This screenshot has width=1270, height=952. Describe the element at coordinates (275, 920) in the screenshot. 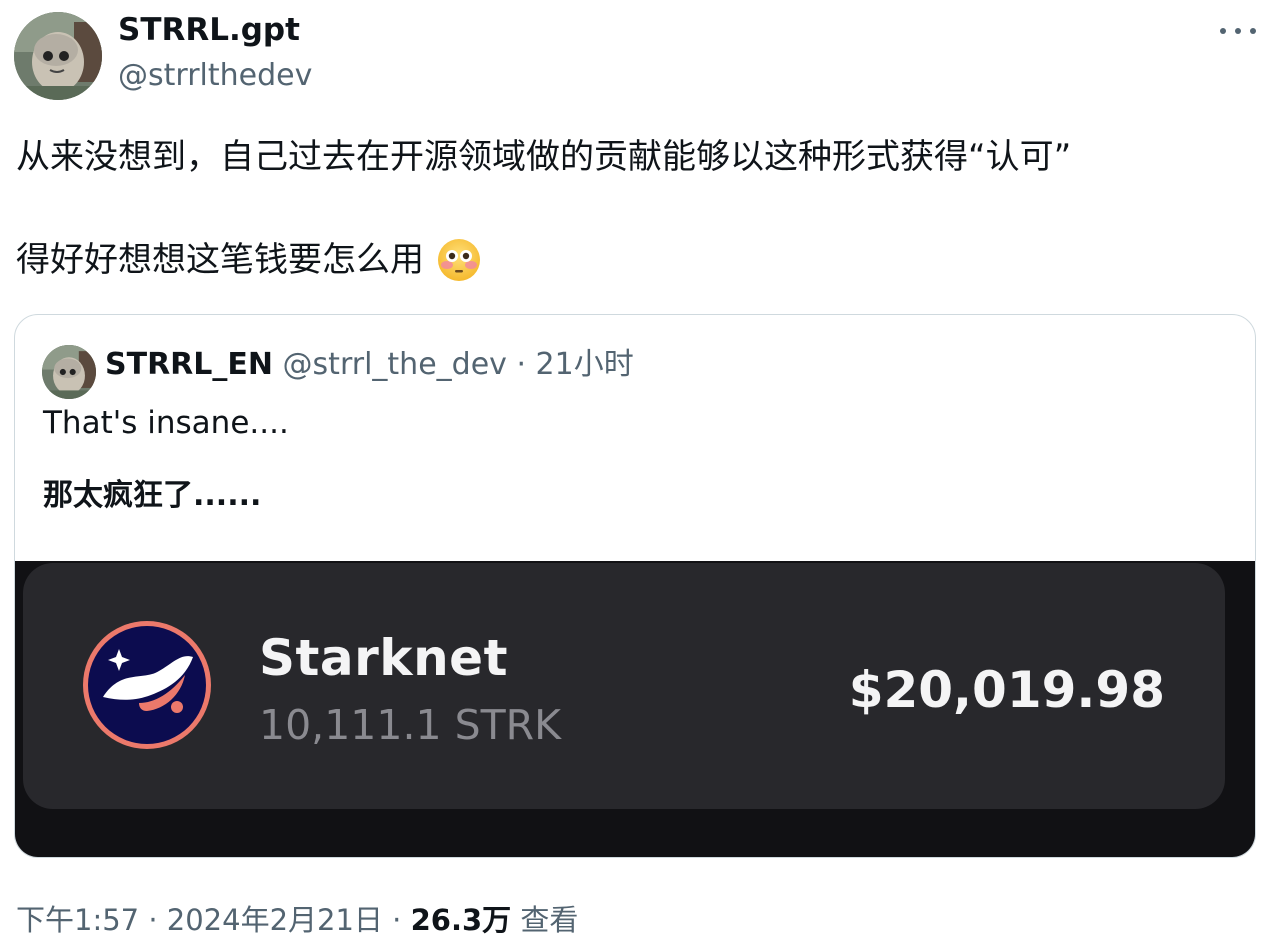

I see `post-date: 2024年2月21日` at that location.